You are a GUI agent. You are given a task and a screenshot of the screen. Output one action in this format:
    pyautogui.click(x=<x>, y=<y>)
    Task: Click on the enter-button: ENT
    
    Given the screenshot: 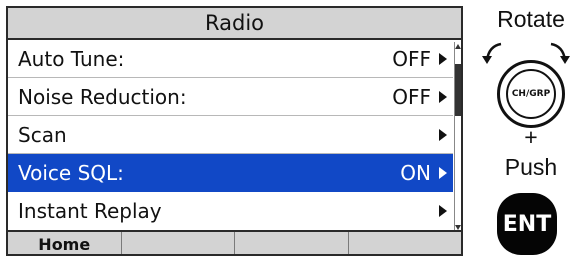 What is the action you would take?
    pyautogui.click(x=527, y=224)
    